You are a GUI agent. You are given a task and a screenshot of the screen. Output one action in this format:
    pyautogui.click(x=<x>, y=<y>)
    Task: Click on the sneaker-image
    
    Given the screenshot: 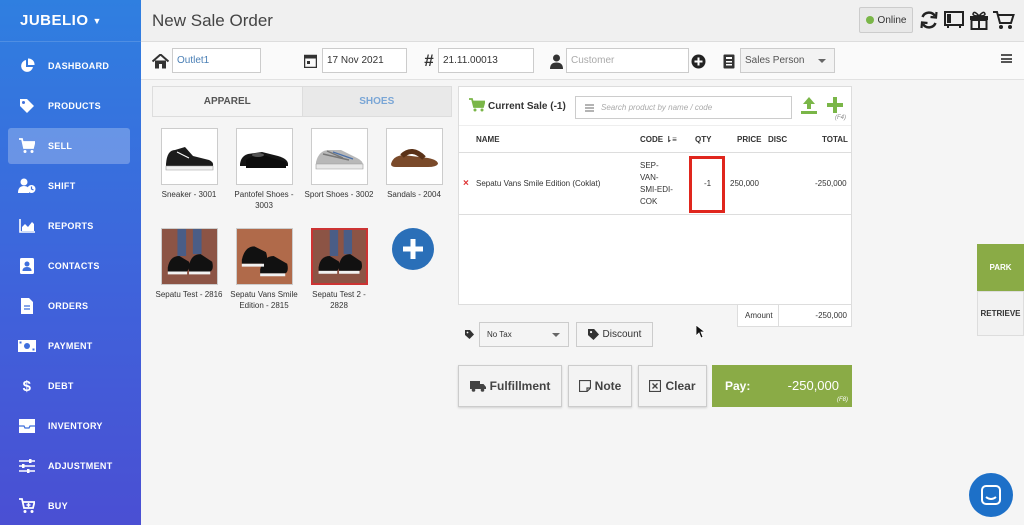 What is the action you would take?
    pyautogui.click(x=189, y=156)
    